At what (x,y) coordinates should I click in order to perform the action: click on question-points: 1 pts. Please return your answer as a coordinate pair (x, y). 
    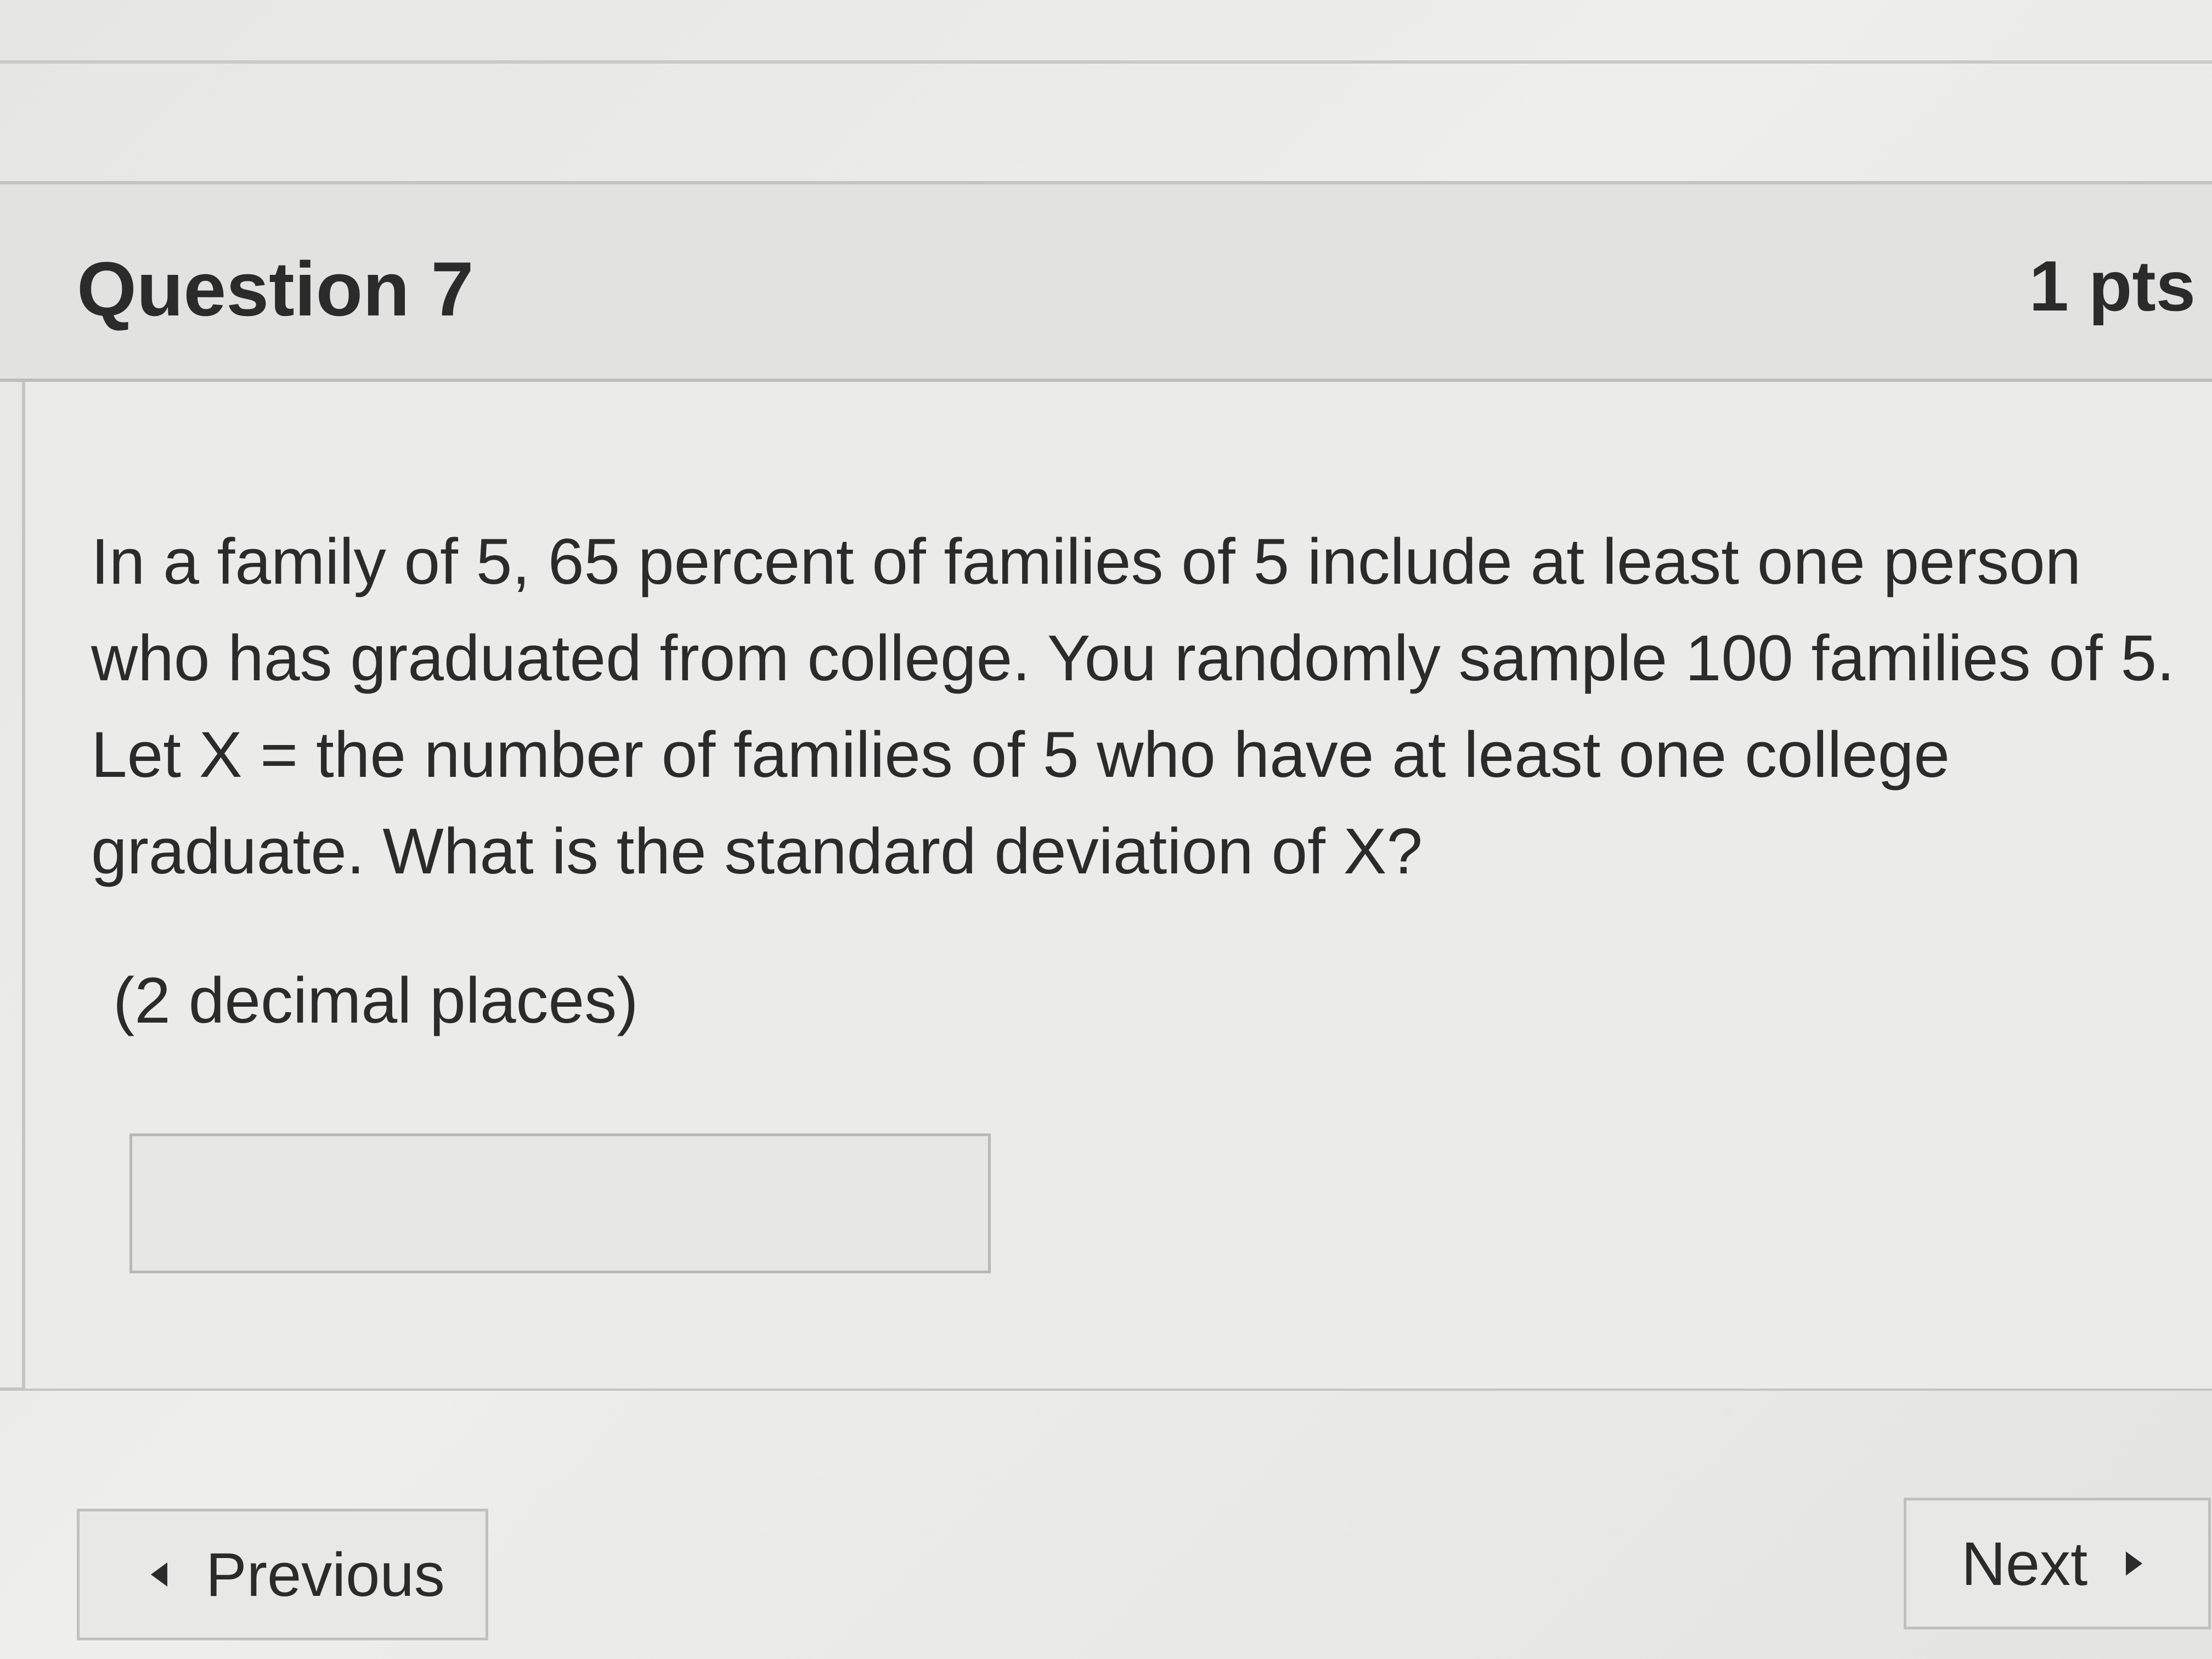
    Looking at the image, I should click on (2112, 286).